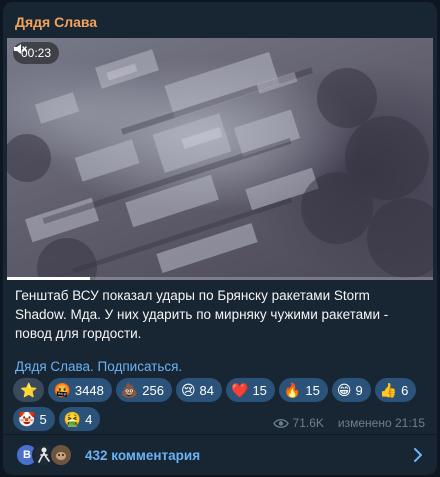  What do you see at coordinates (292, 390) in the screenshot?
I see `reaction-emoji: 🔥` at bounding box center [292, 390].